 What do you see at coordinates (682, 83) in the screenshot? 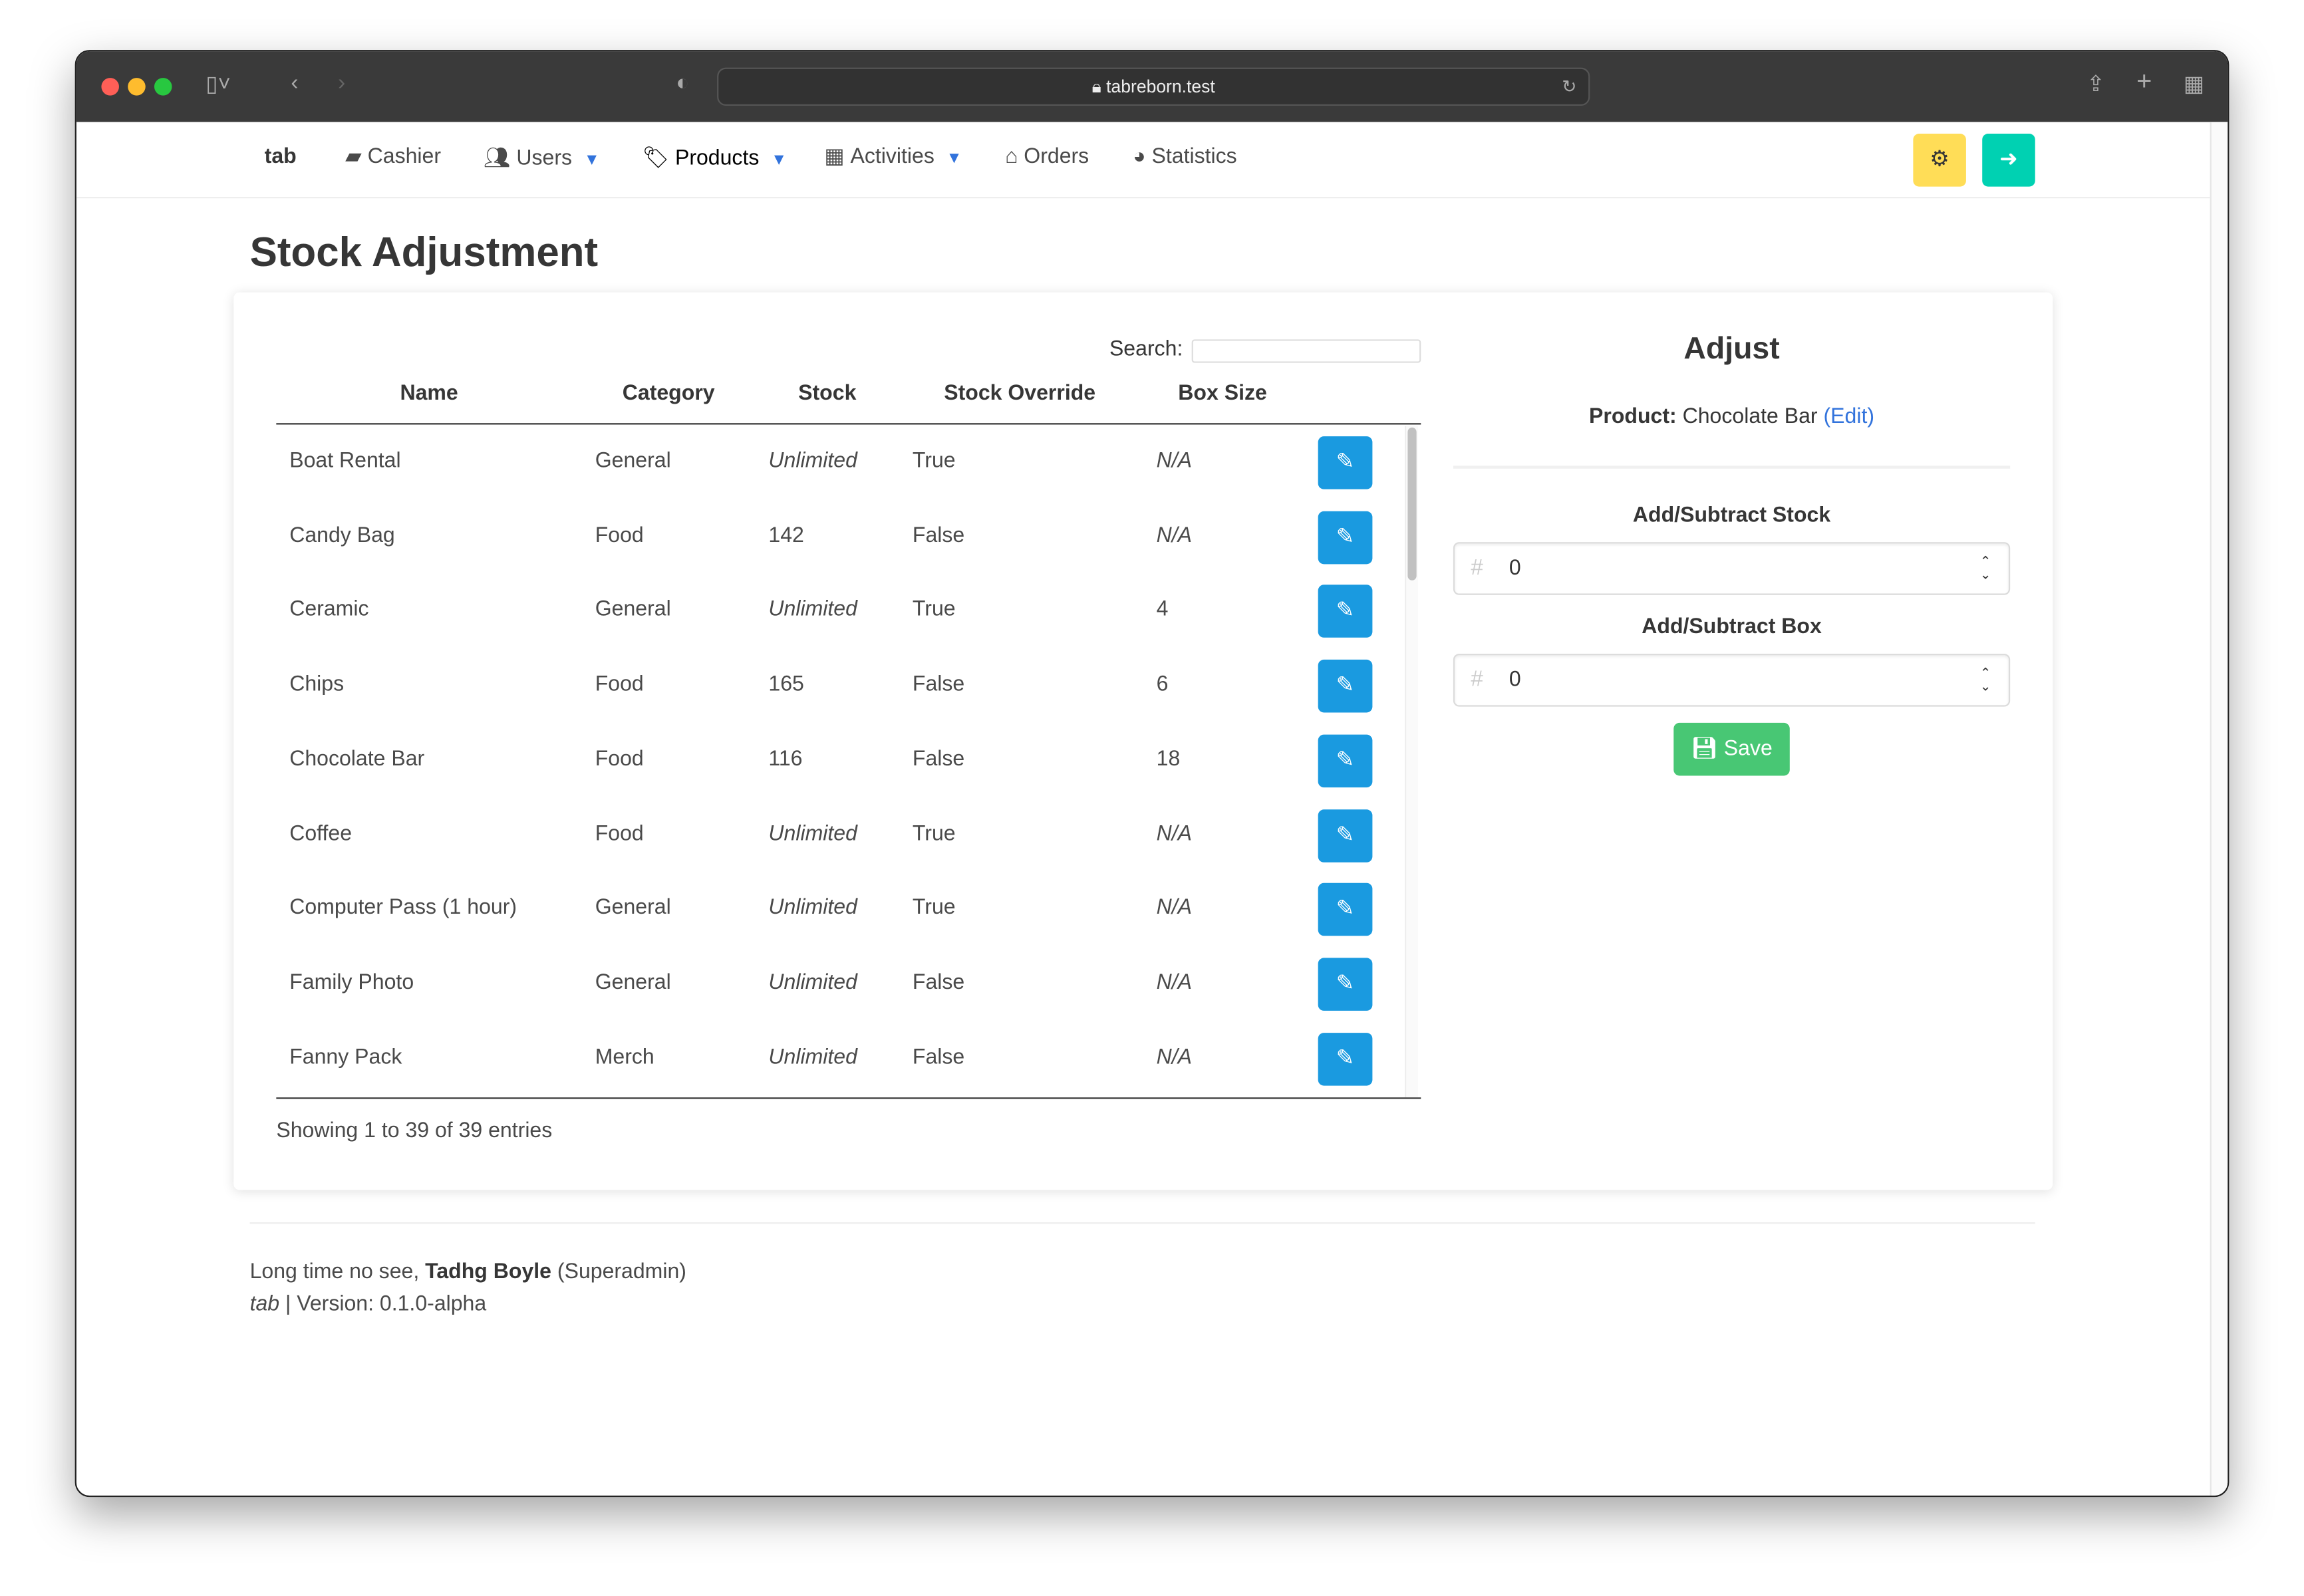
I see `shield-icon: ◐` at bounding box center [682, 83].